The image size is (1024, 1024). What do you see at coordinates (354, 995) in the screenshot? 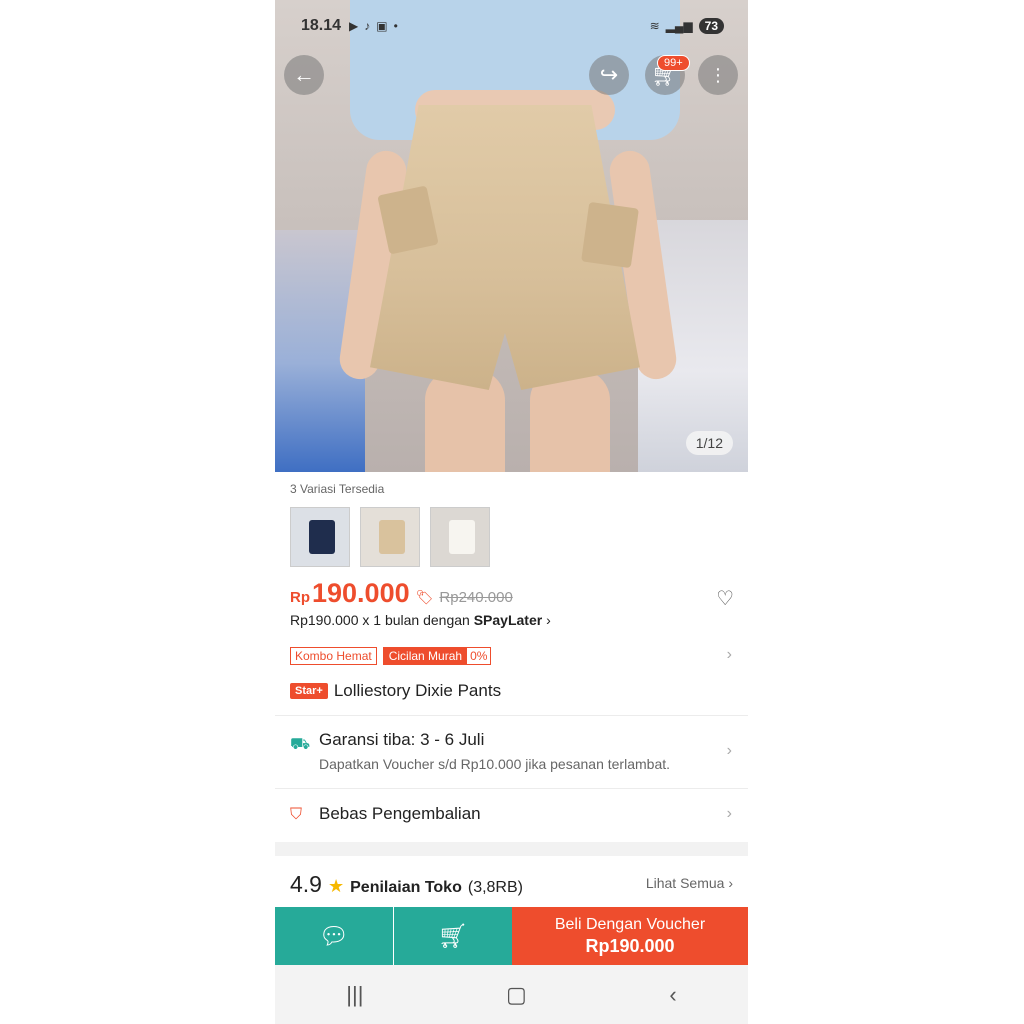
I see `recent-apps-icon: |||` at bounding box center [354, 995].